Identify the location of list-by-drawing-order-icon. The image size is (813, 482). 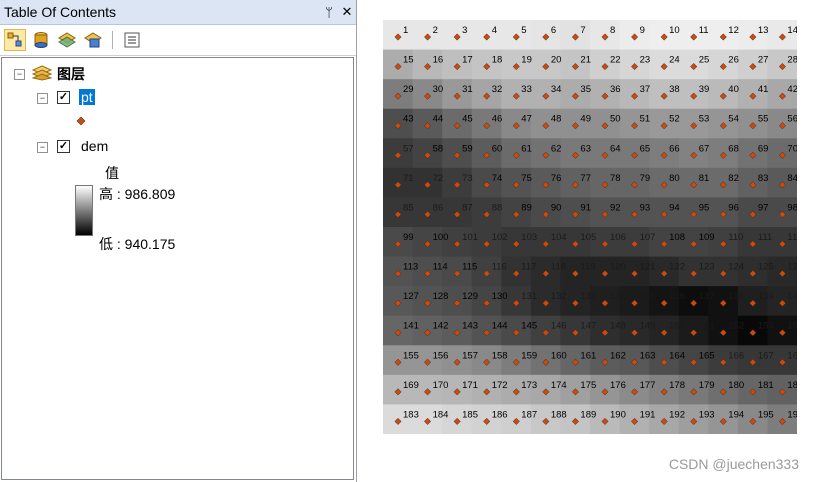
(14, 39).